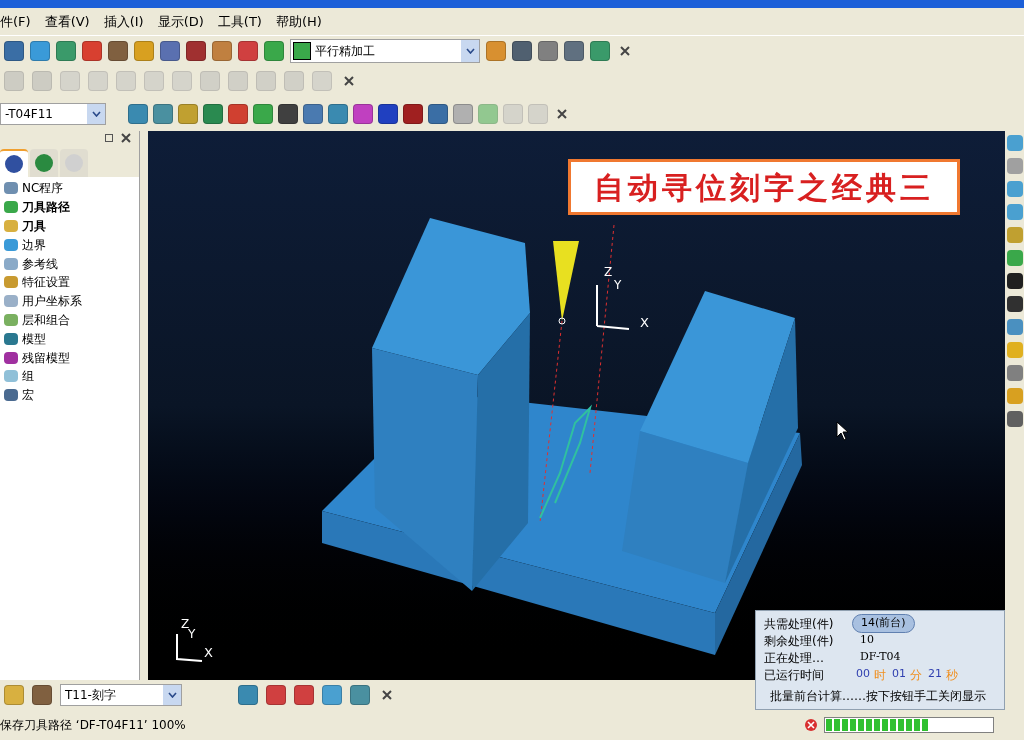  I want to click on tree-item: 残留模型, so click(46, 357).